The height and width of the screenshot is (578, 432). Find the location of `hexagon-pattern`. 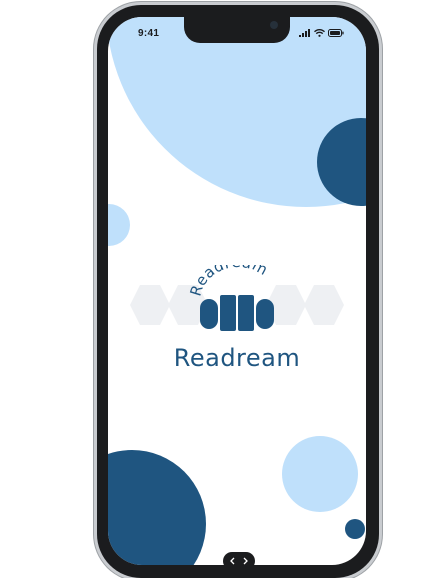

hexagon-pattern is located at coordinates (237, 305).